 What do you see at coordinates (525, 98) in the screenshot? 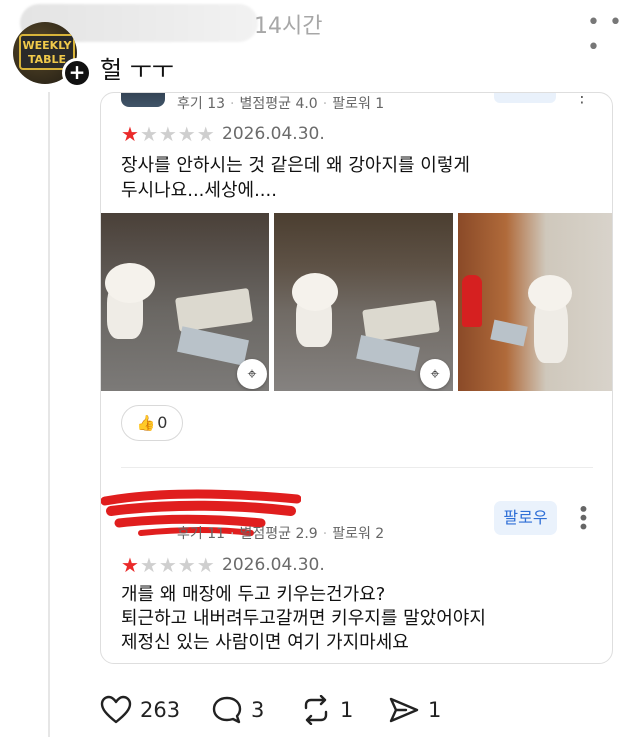
I see `follow-button` at bounding box center [525, 98].